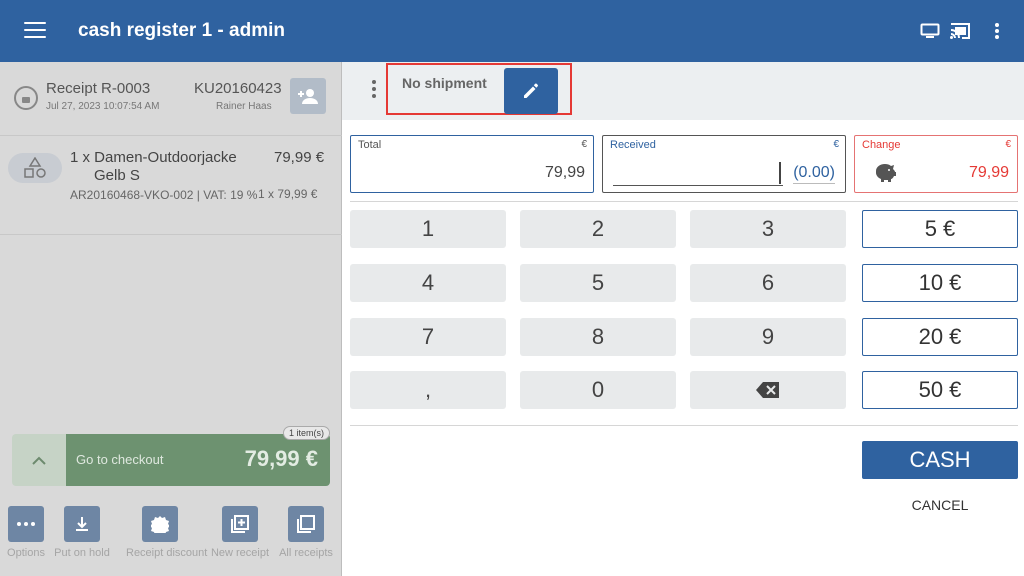 This screenshot has height=576, width=1024. What do you see at coordinates (598, 390) in the screenshot?
I see `key-0: 0` at bounding box center [598, 390].